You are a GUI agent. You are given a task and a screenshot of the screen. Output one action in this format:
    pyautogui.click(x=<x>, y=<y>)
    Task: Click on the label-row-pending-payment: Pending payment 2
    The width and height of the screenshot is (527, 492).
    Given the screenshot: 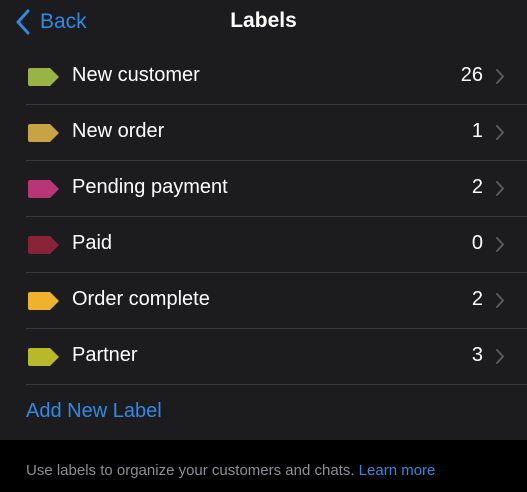 What is the action you would take?
    pyautogui.click(x=263, y=188)
    